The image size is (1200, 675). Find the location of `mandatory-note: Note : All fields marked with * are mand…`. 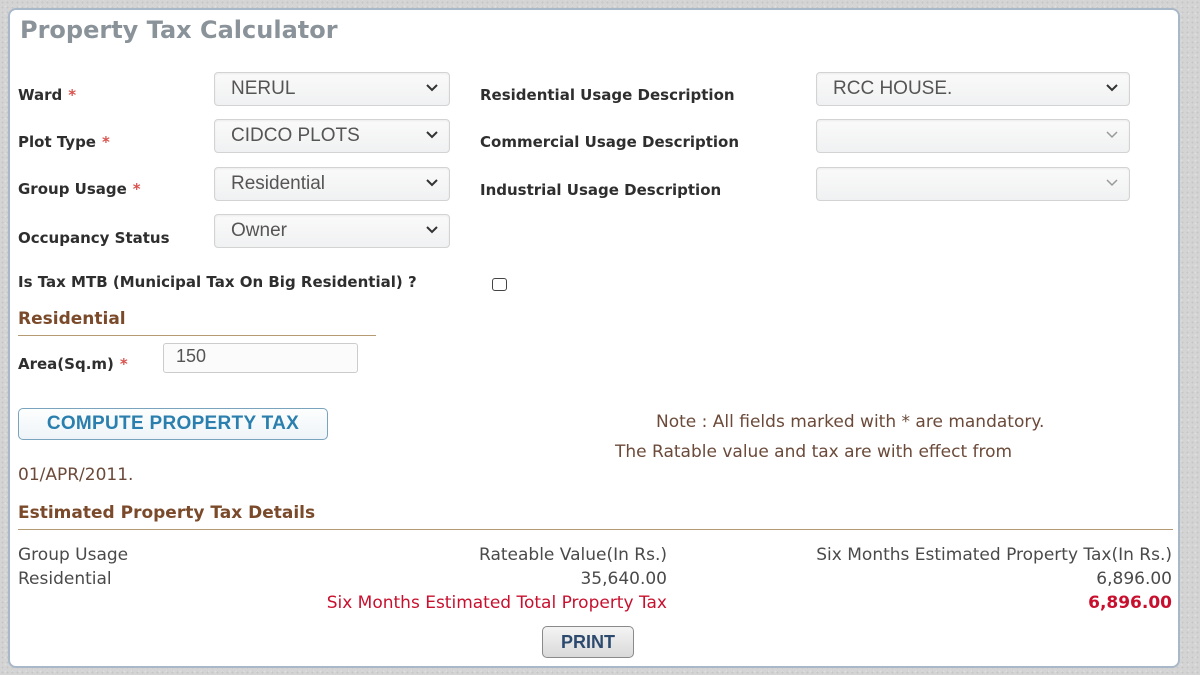

mandatory-note: Note : All fields marked with * are mand… is located at coordinates (850, 422).